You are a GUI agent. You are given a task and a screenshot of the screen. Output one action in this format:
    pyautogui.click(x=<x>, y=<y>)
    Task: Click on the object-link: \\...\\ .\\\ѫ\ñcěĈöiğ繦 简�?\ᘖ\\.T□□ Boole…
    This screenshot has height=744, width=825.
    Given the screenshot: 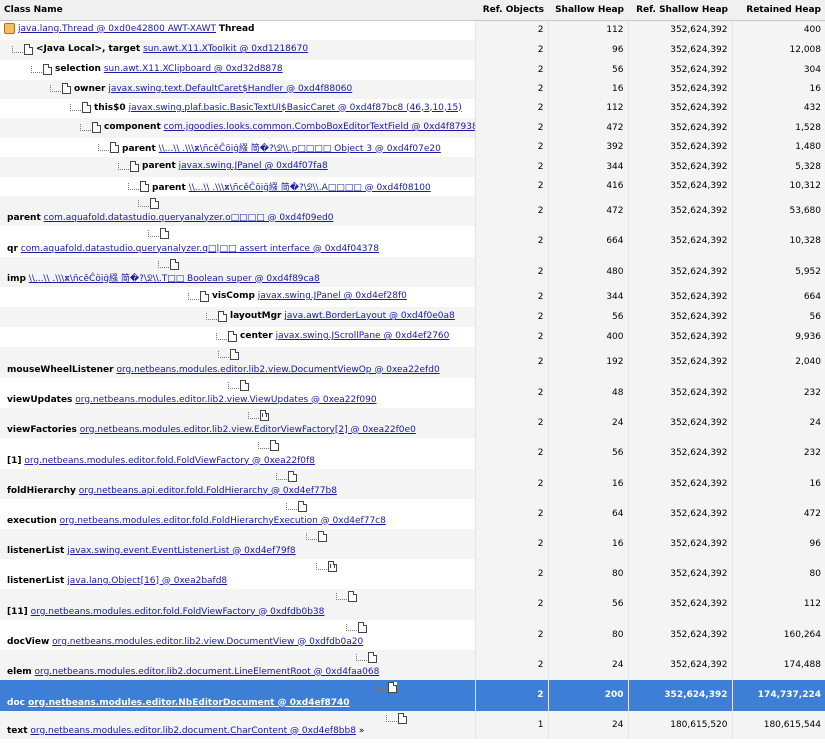 What is the action you would take?
    pyautogui.click(x=174, y=279)
    